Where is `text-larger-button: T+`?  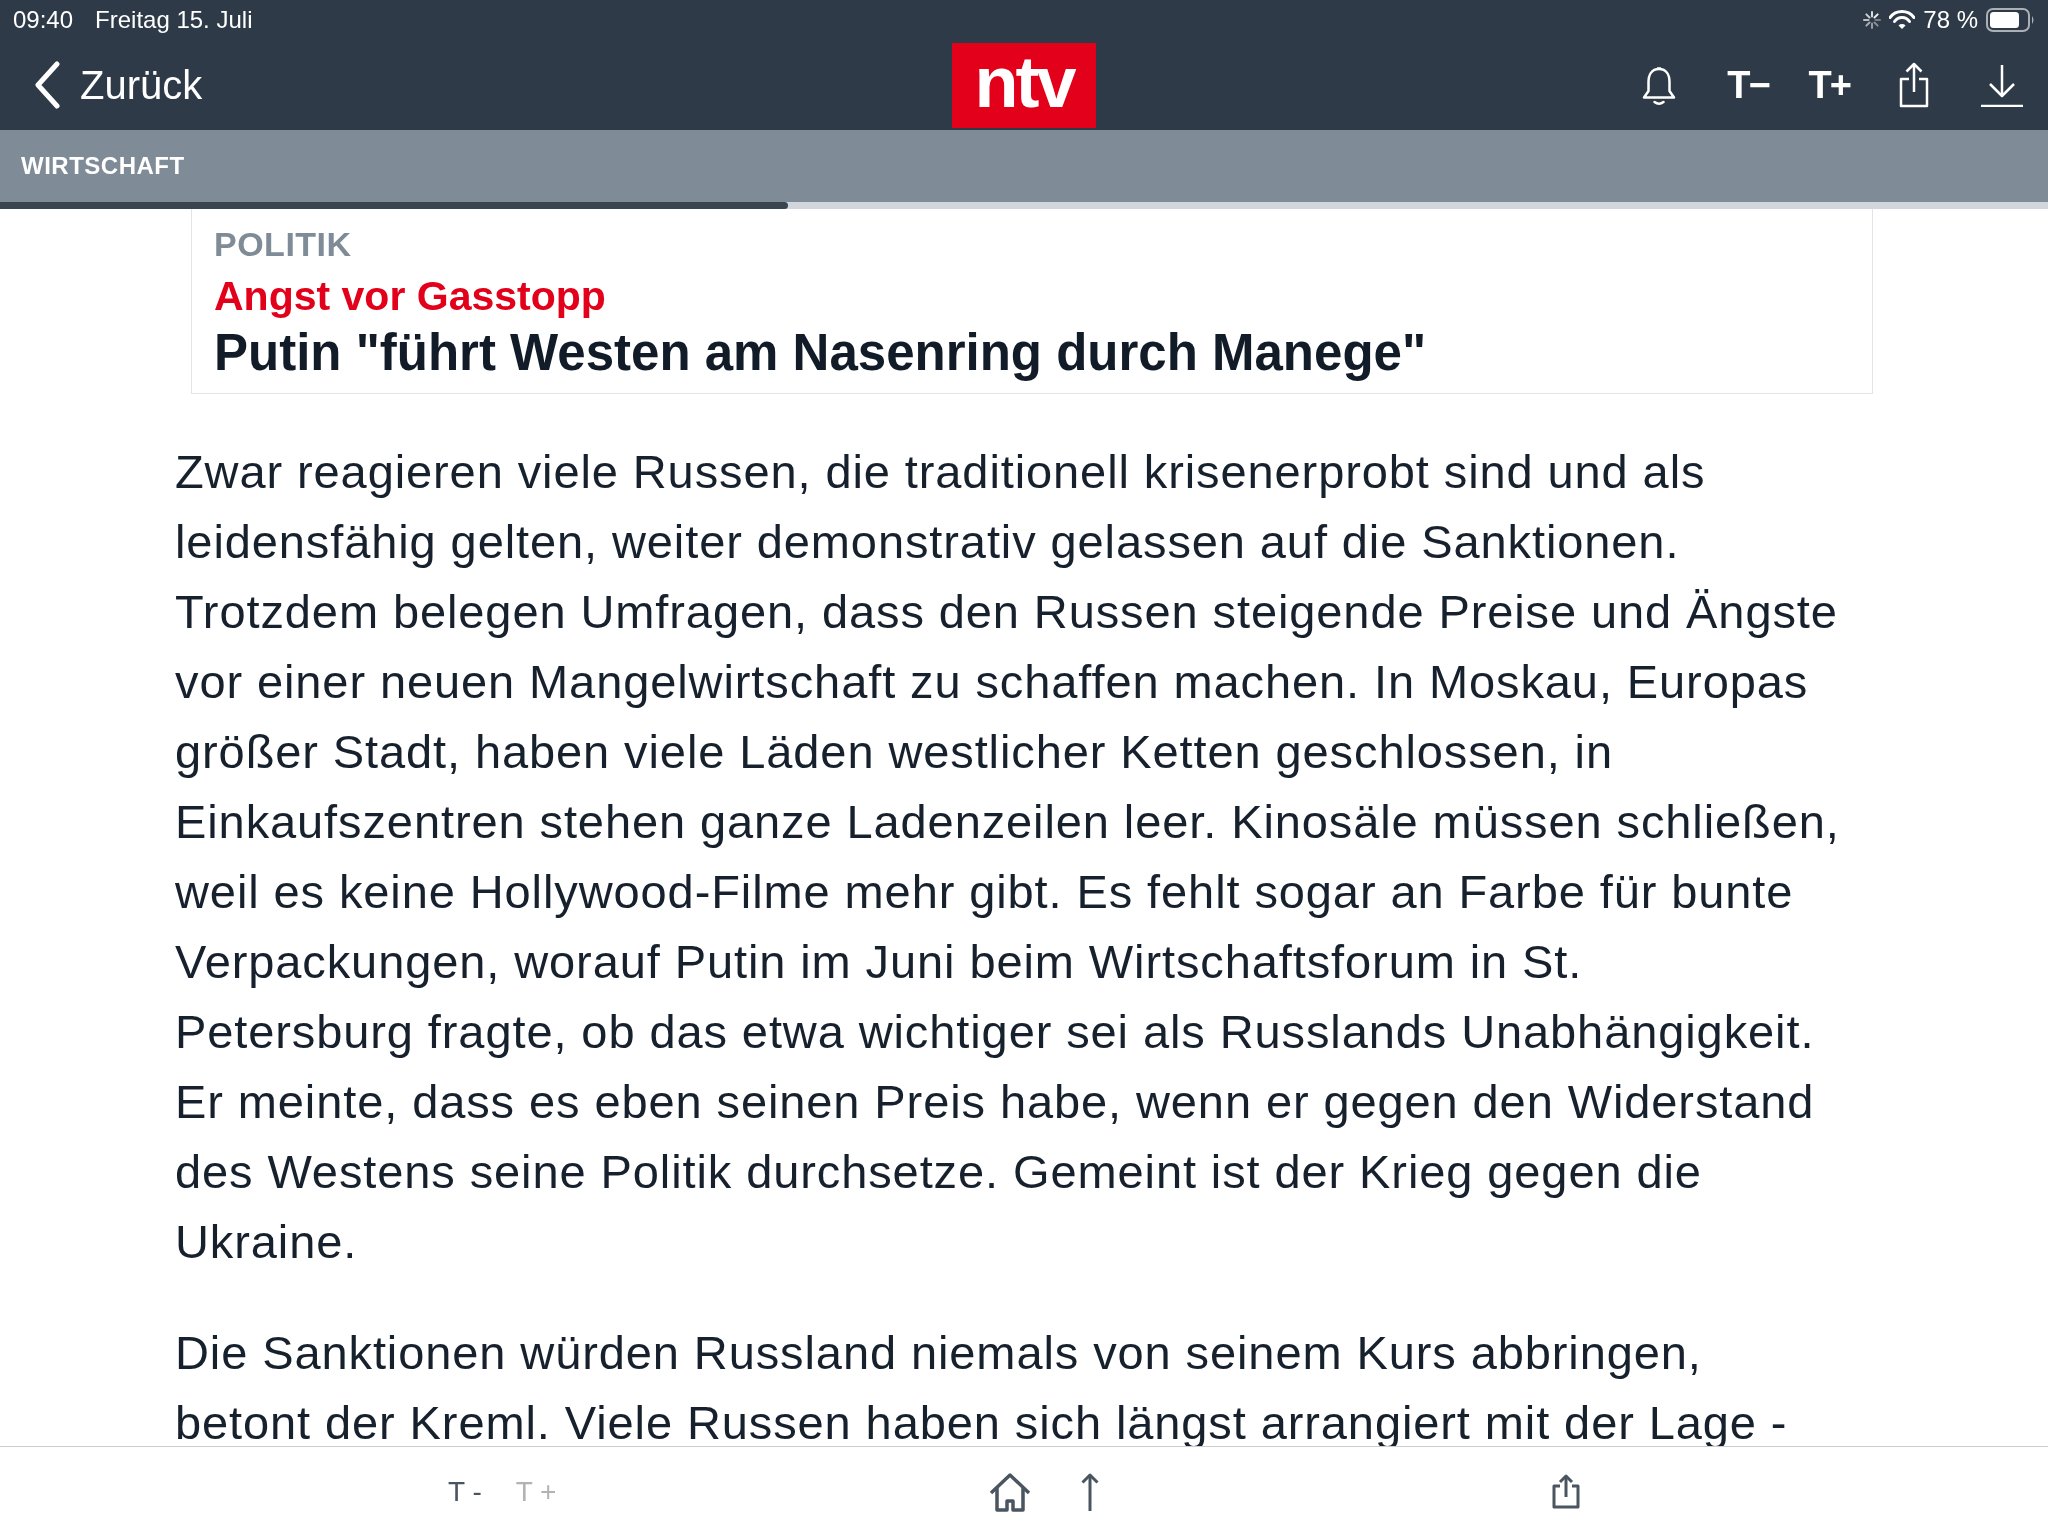
text-larger-button: T+ is located at coordinates (1829, 85).